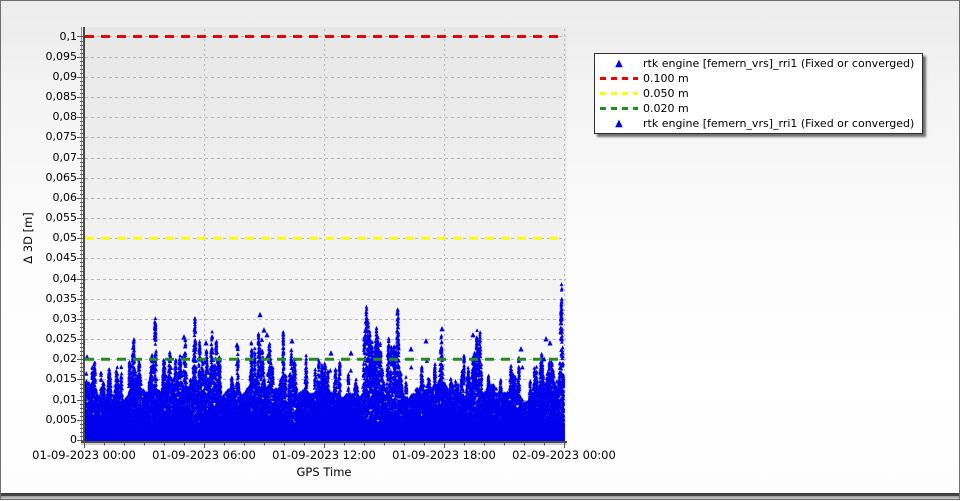 The image size is (960, 501). What do you see at coordinates (61, 419) in the screenshot?
I see `y-tick-label: 0,005` at bounding box center [61, 419].